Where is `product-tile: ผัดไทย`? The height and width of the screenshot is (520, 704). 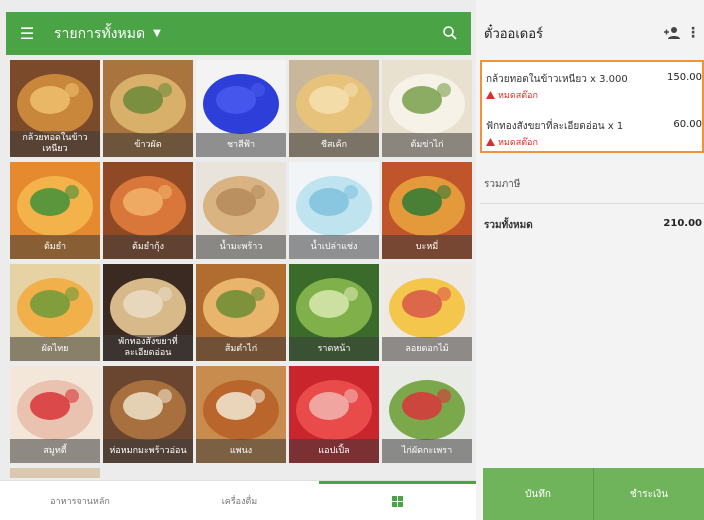 product-tile: ผัดไทย is located at coordinates (55, 312).